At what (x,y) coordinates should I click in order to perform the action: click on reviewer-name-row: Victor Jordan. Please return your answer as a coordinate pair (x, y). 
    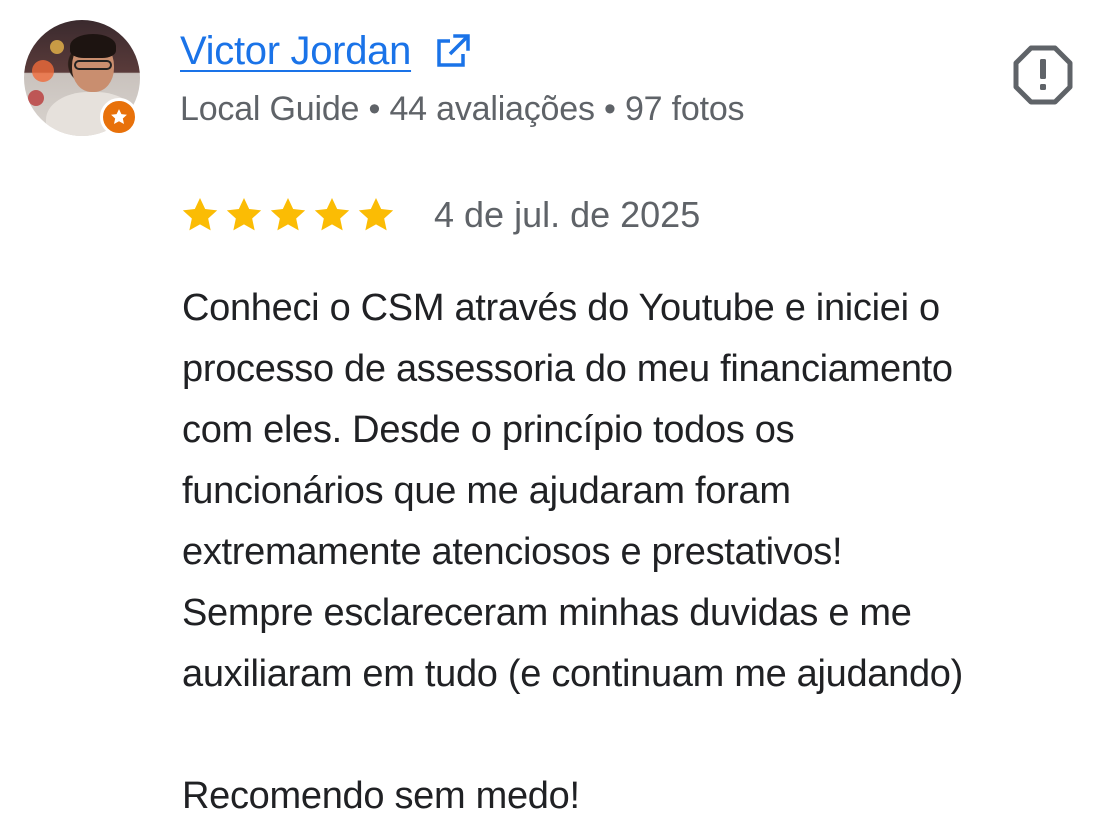
    Looking at the image, I should click on (326, 51).